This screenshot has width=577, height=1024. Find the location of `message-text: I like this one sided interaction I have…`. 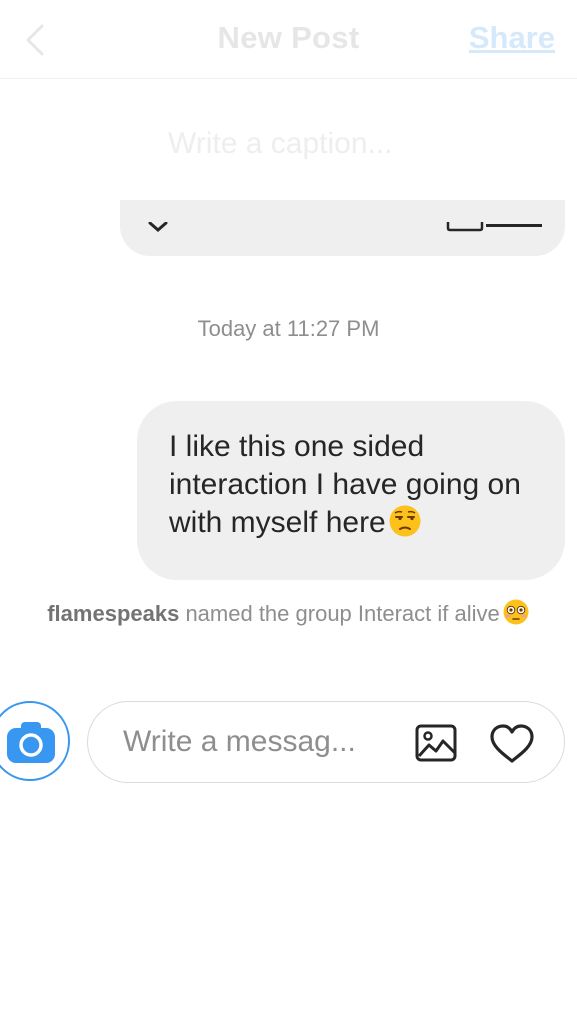

message-text: I like this one sided interaction I have… is located at coordinates (355, 485).